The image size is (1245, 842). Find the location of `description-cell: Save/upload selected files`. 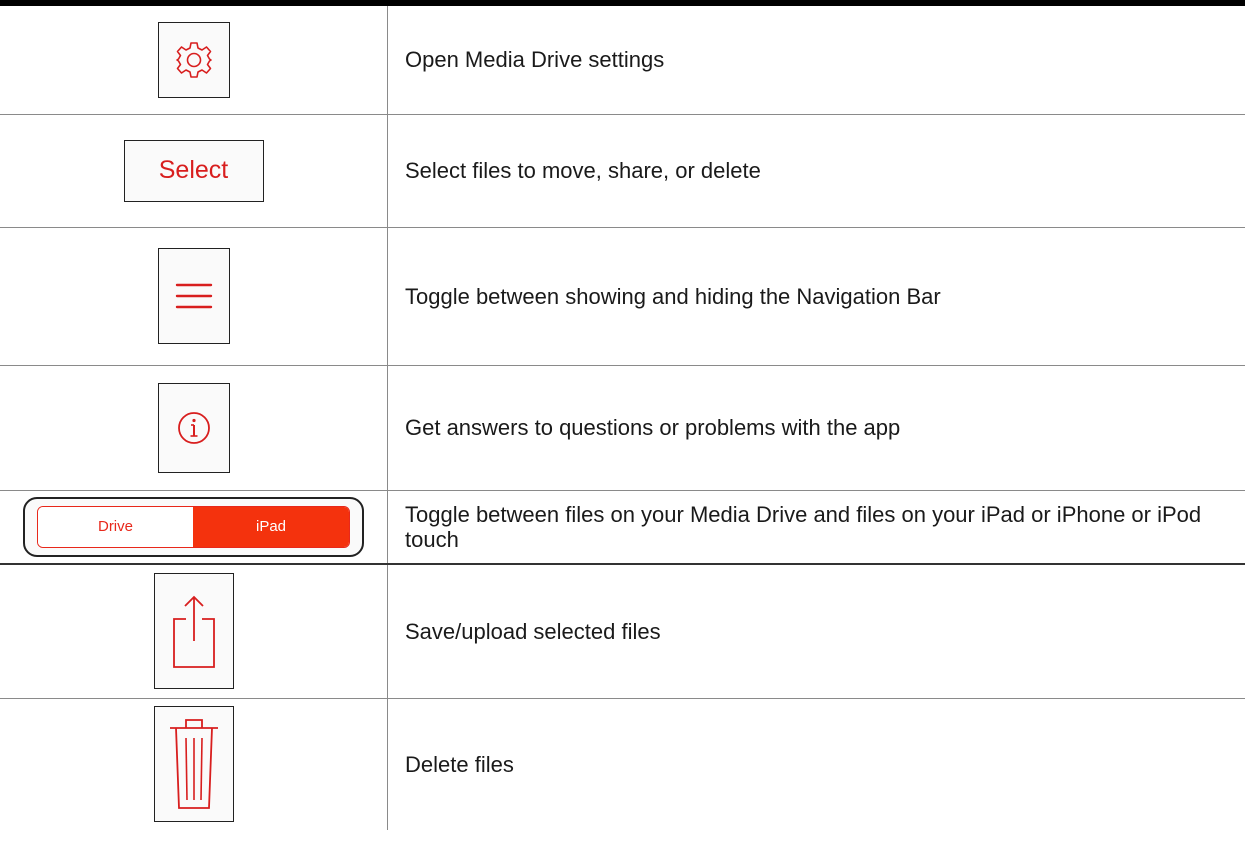

description-cell: Save/upload selected files is located at coordinates (816, 631).